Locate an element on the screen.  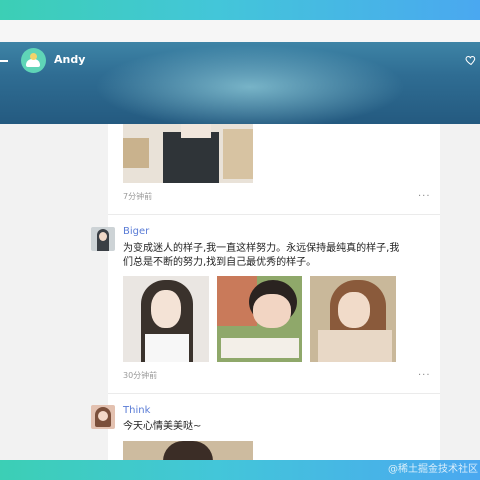
post-time: 7分钟前 is located at coordinates (138, 196).